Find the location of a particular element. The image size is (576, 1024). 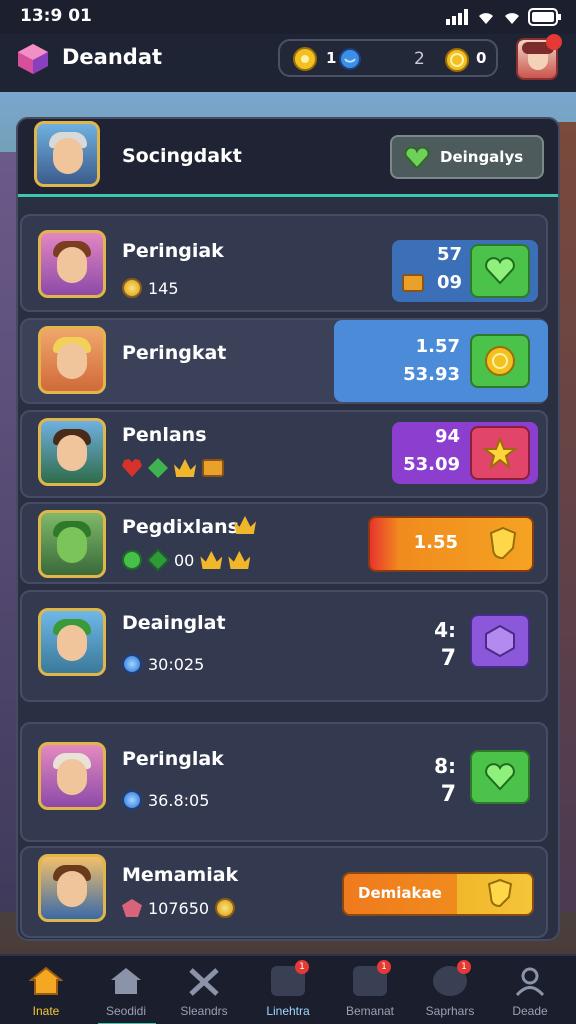

star-icon is located at coordinates (500, 453).